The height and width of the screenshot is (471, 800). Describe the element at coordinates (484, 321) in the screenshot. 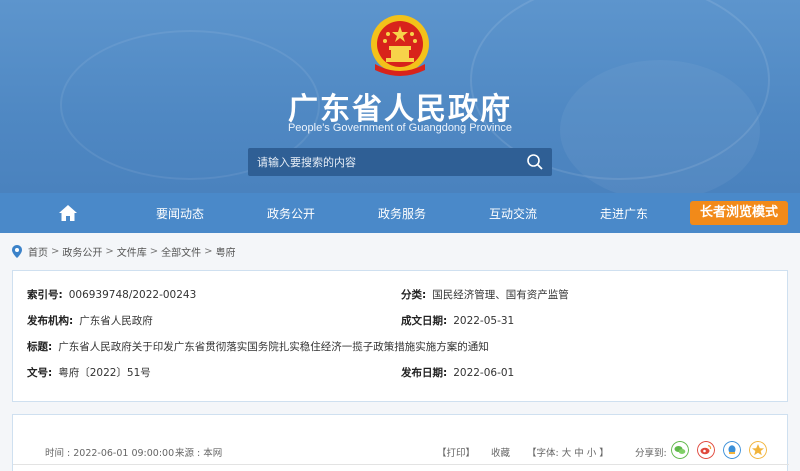

I see `meta-written-date-value: 2022-05-31` at that location.